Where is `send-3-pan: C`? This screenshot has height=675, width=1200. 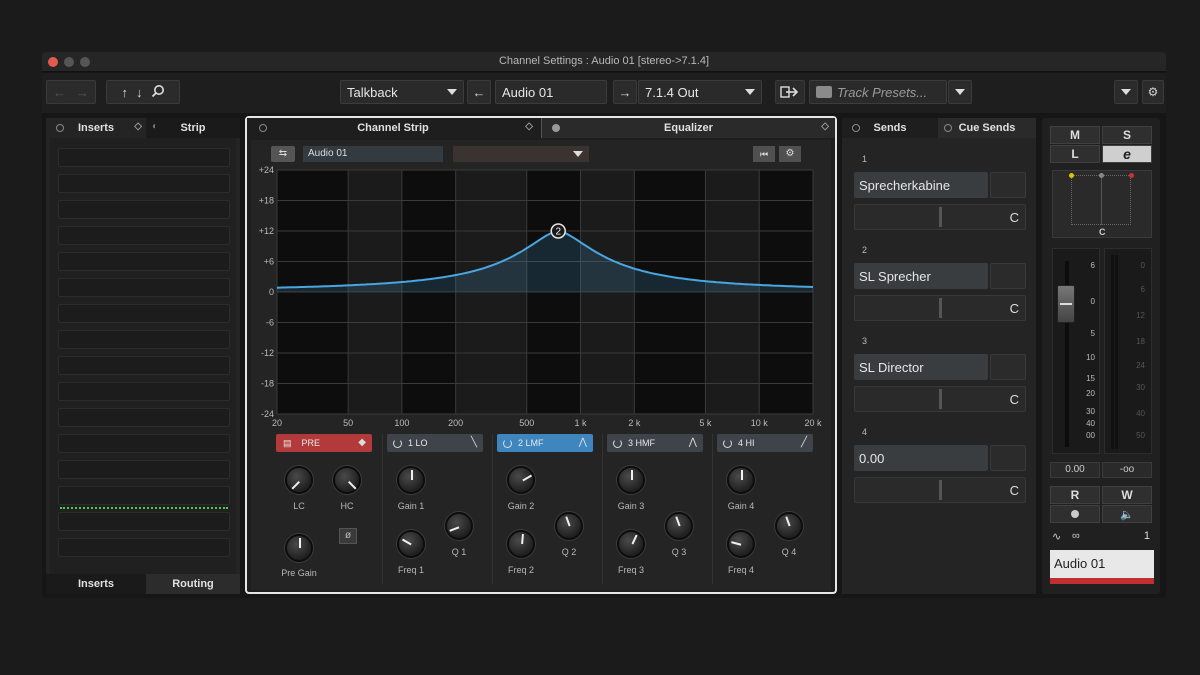 send-3-pan: C is located at coordinates (940, 399).